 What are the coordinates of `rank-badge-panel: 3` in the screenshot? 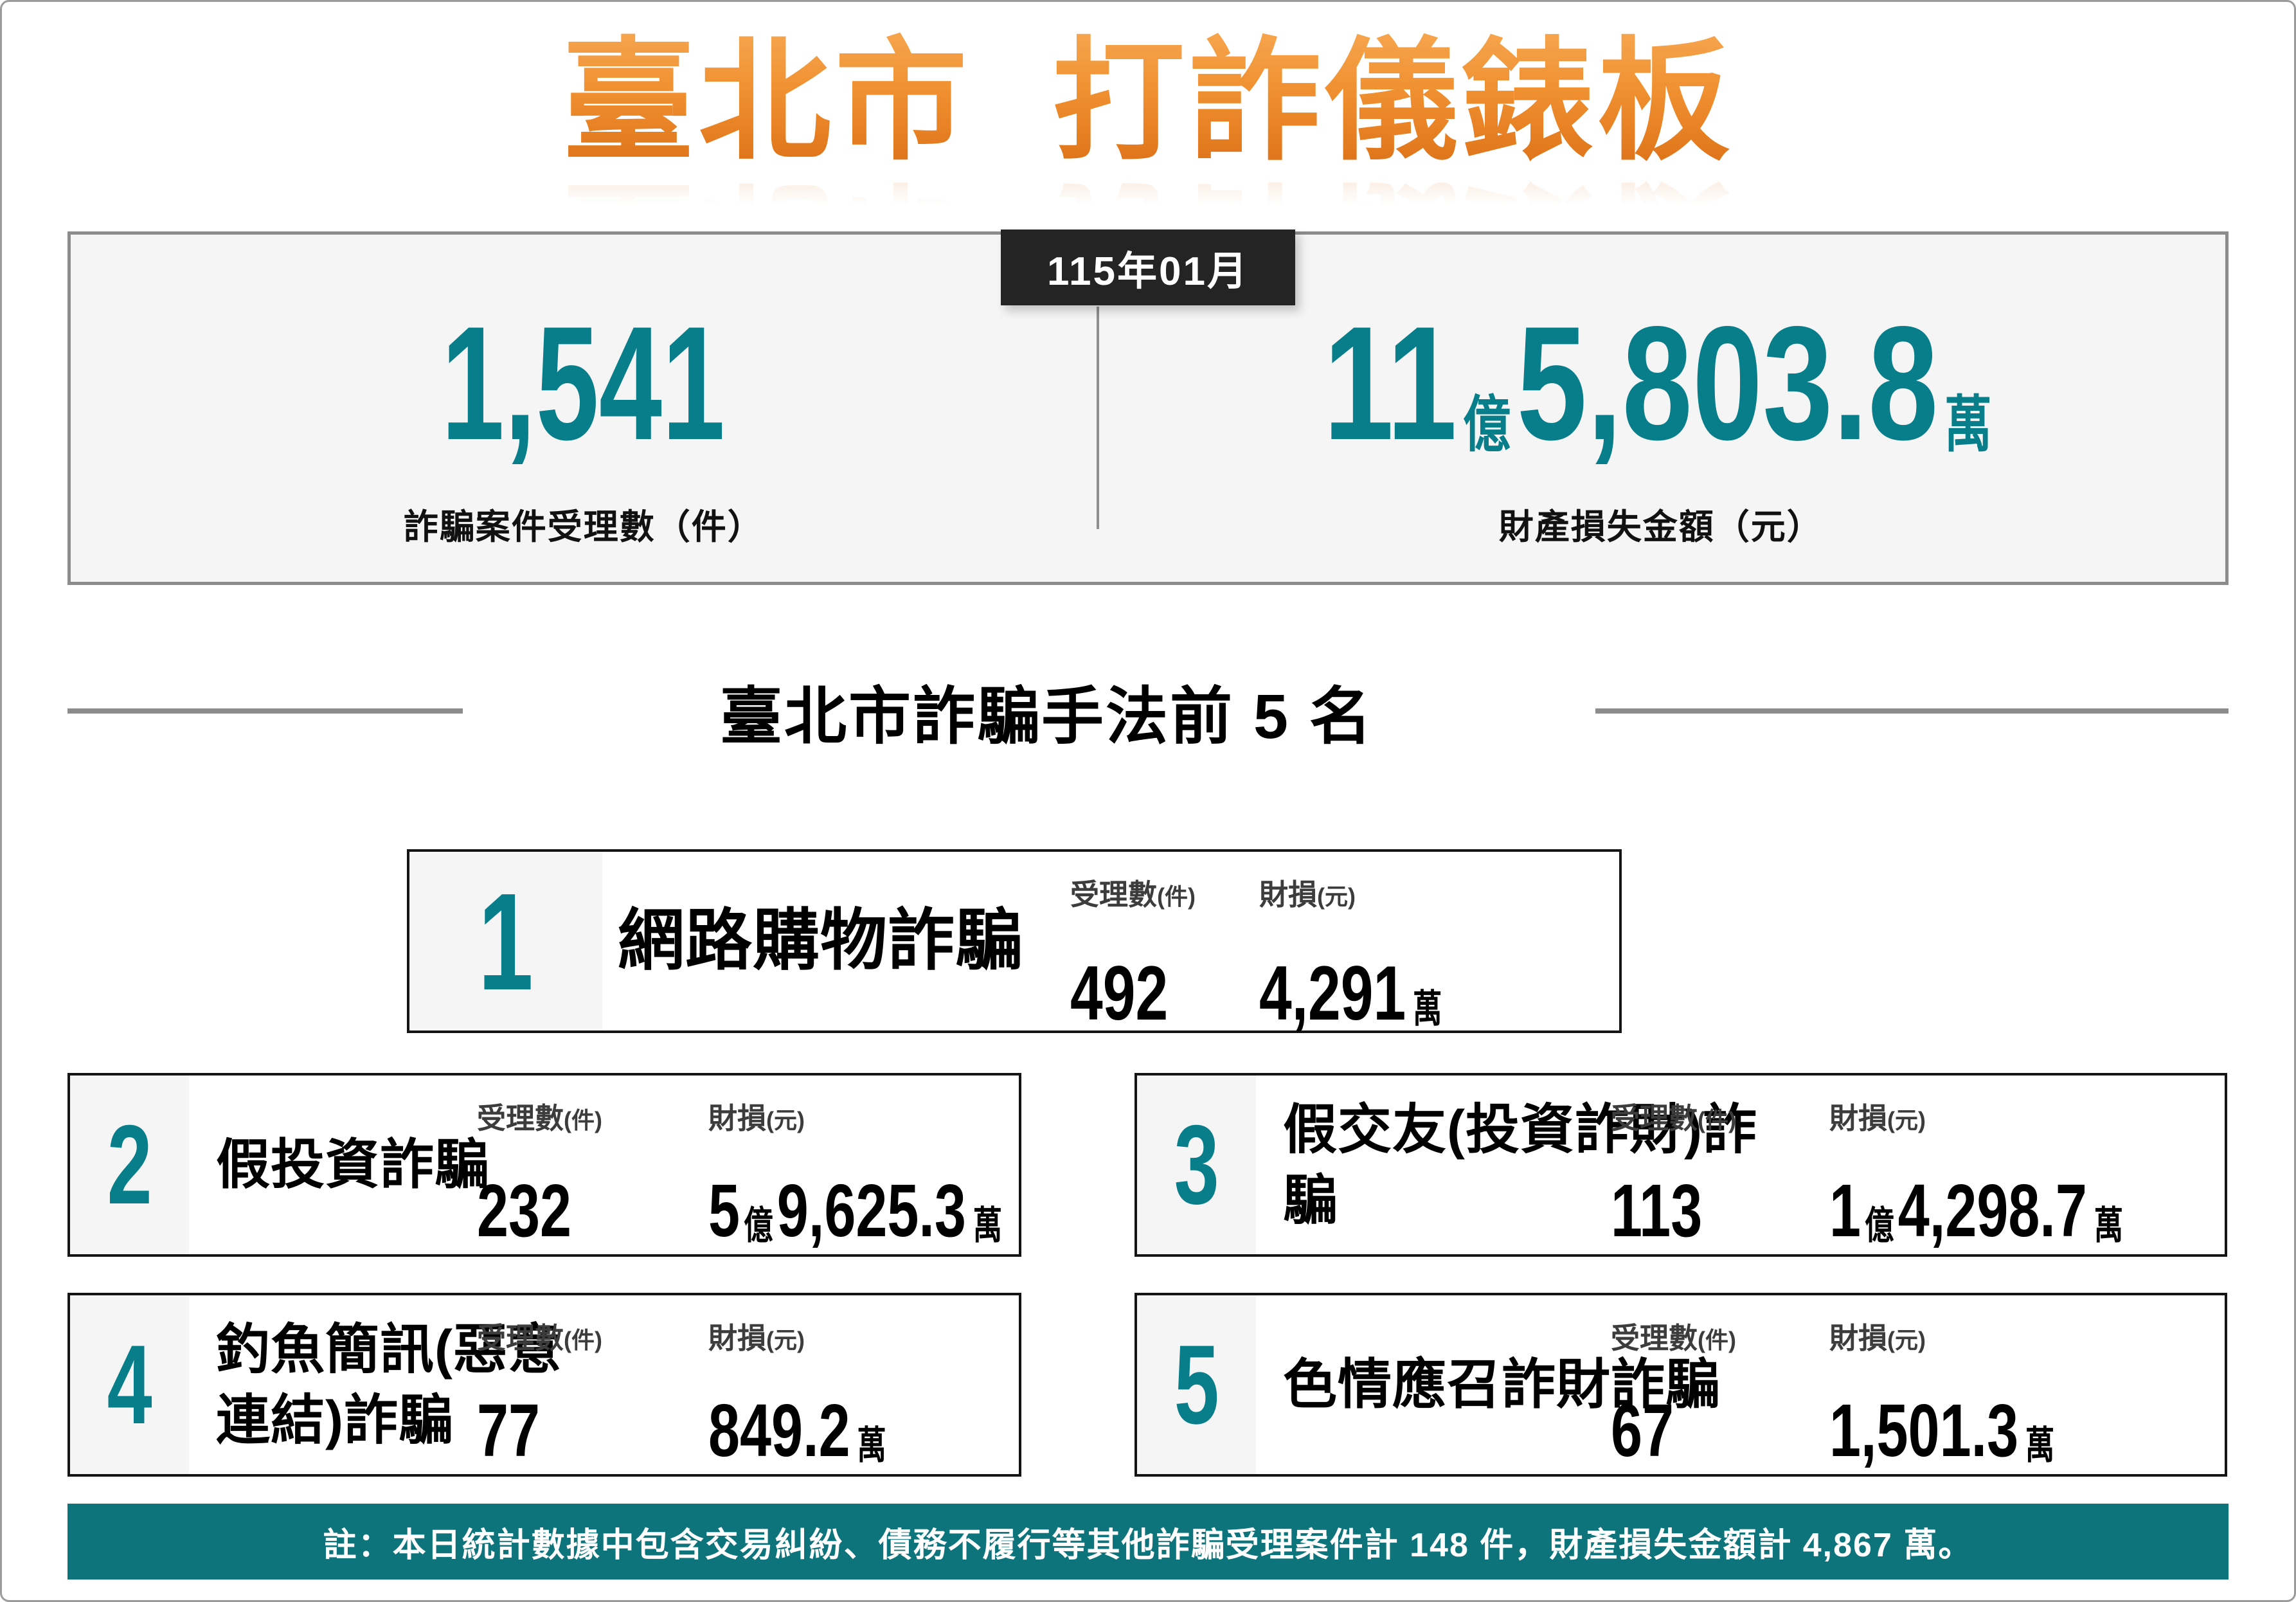 It's located at (1196, 1165).